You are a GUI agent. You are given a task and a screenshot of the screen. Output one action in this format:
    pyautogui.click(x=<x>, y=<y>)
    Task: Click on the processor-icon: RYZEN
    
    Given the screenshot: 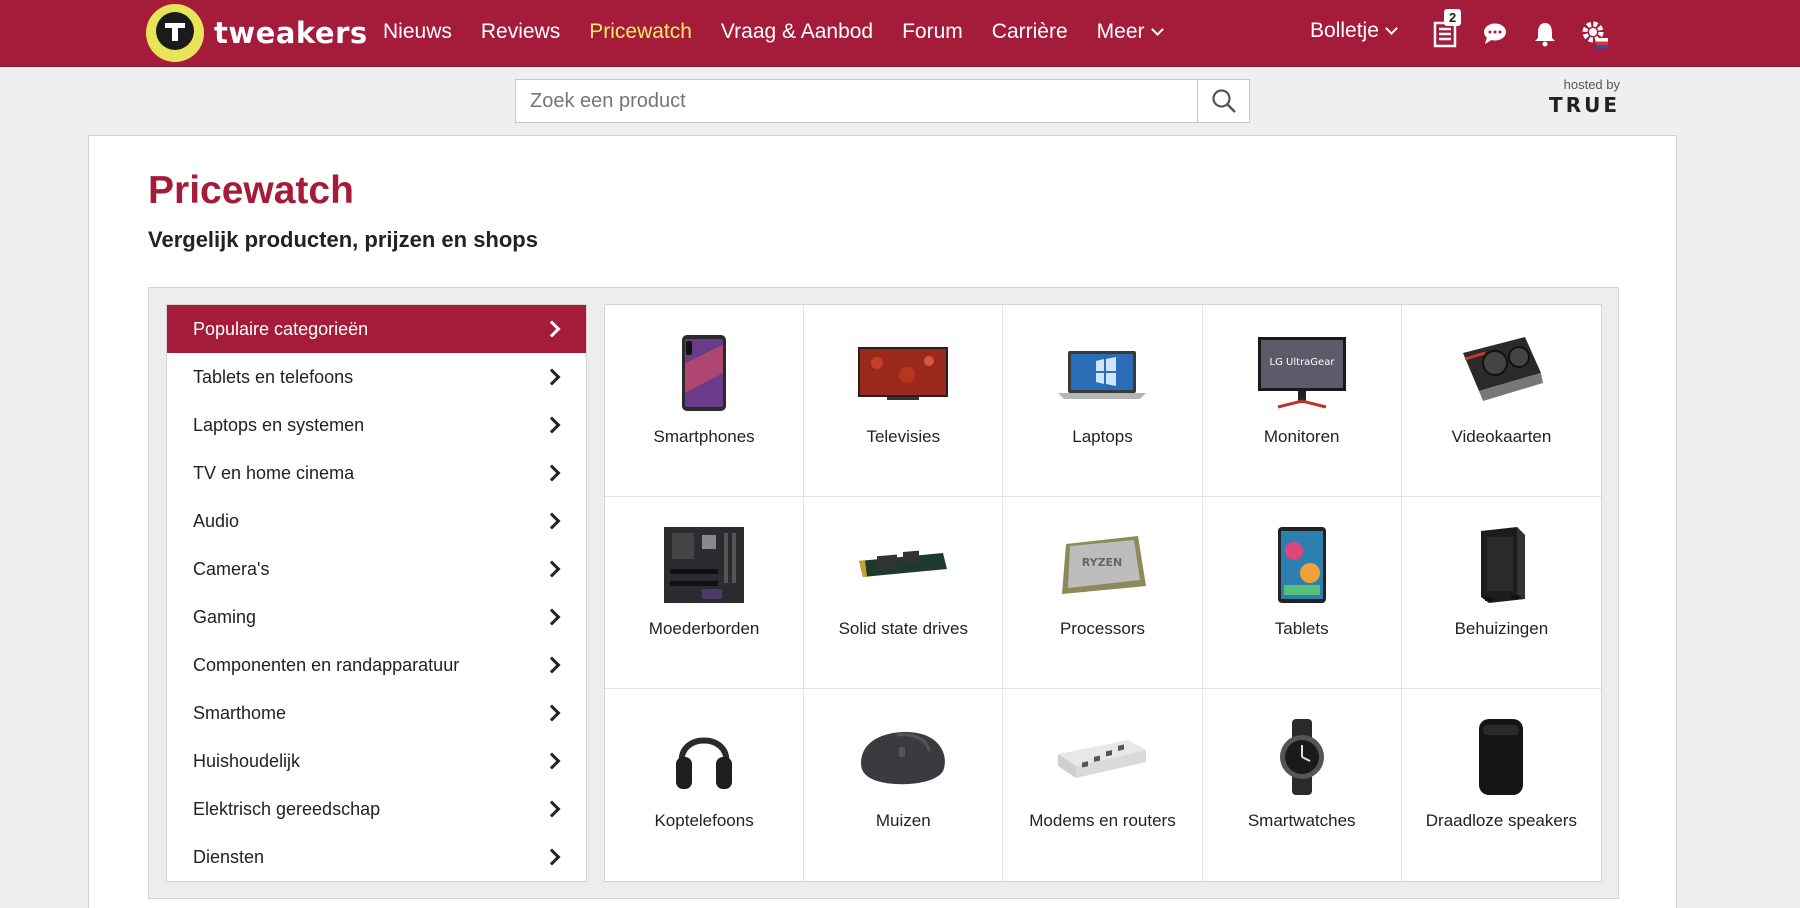 What is the action you would take?
    pyautogui.click(x=1102, y=565)
    